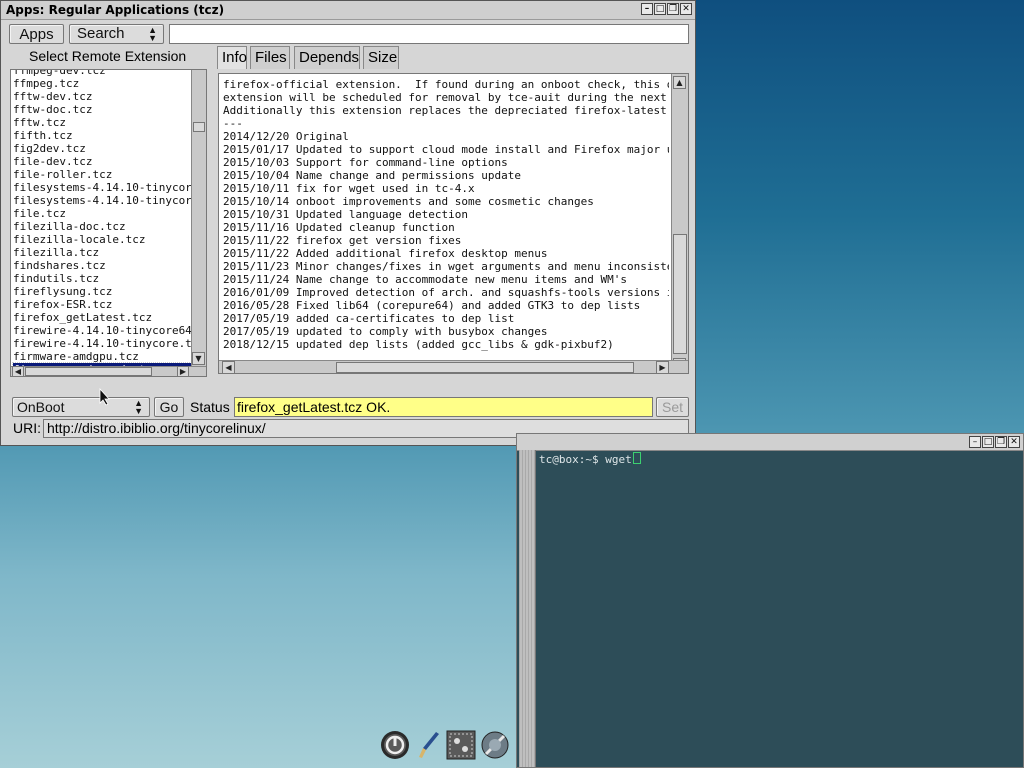 The width and height of the screenshot is (1024, 768). Describe the element at coordinates (104, 343) in the screenshot. I see `list-item: firewire-4.14.10-tinycore.tcz` at that location.